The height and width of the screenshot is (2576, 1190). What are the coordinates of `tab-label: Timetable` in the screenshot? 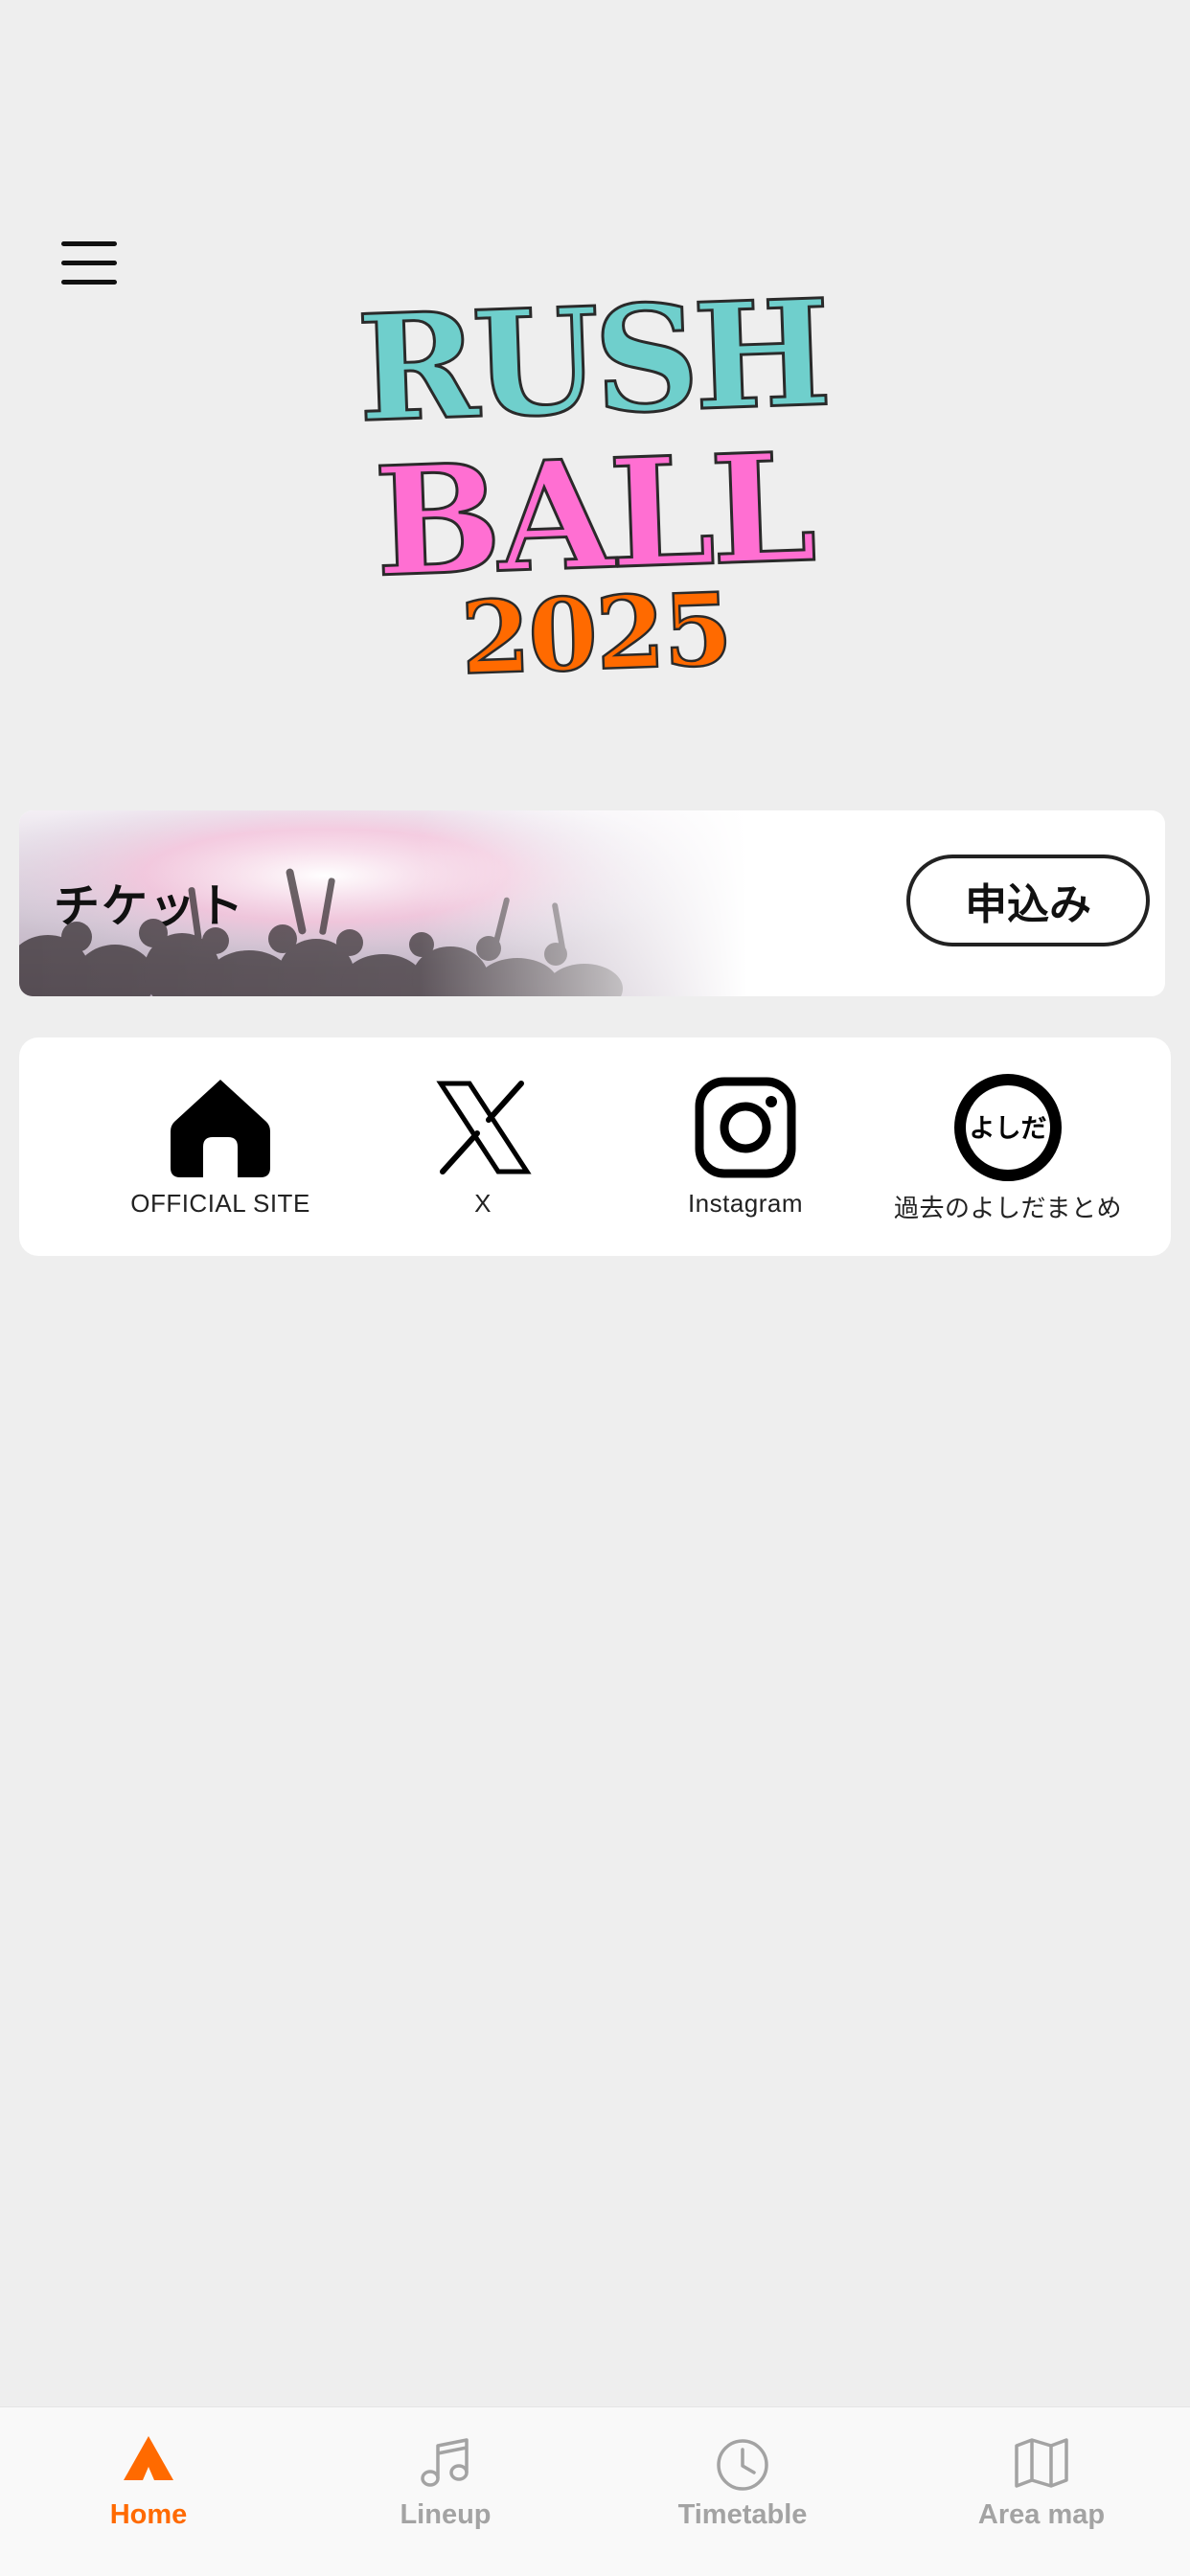 It's located at (743, 2514).